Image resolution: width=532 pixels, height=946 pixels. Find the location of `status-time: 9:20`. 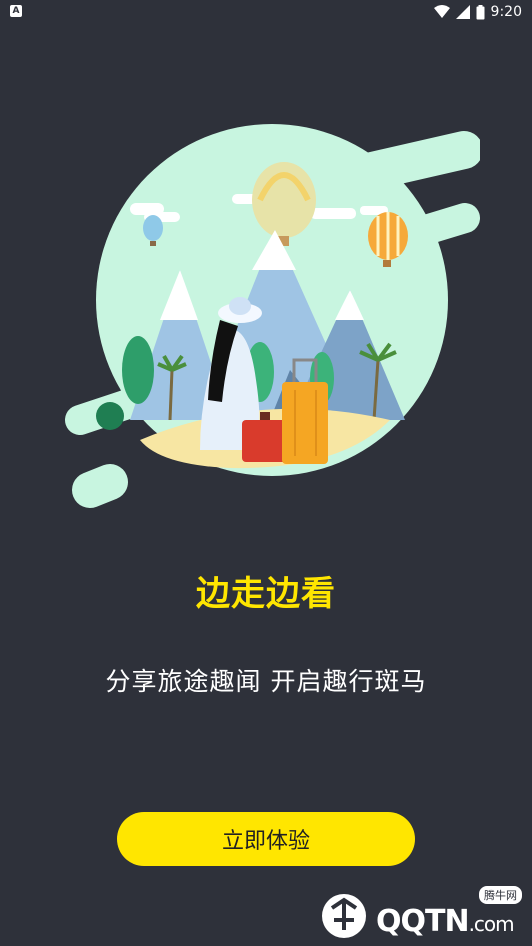

status-time: 9:20 is located at coordinates (506, 12).